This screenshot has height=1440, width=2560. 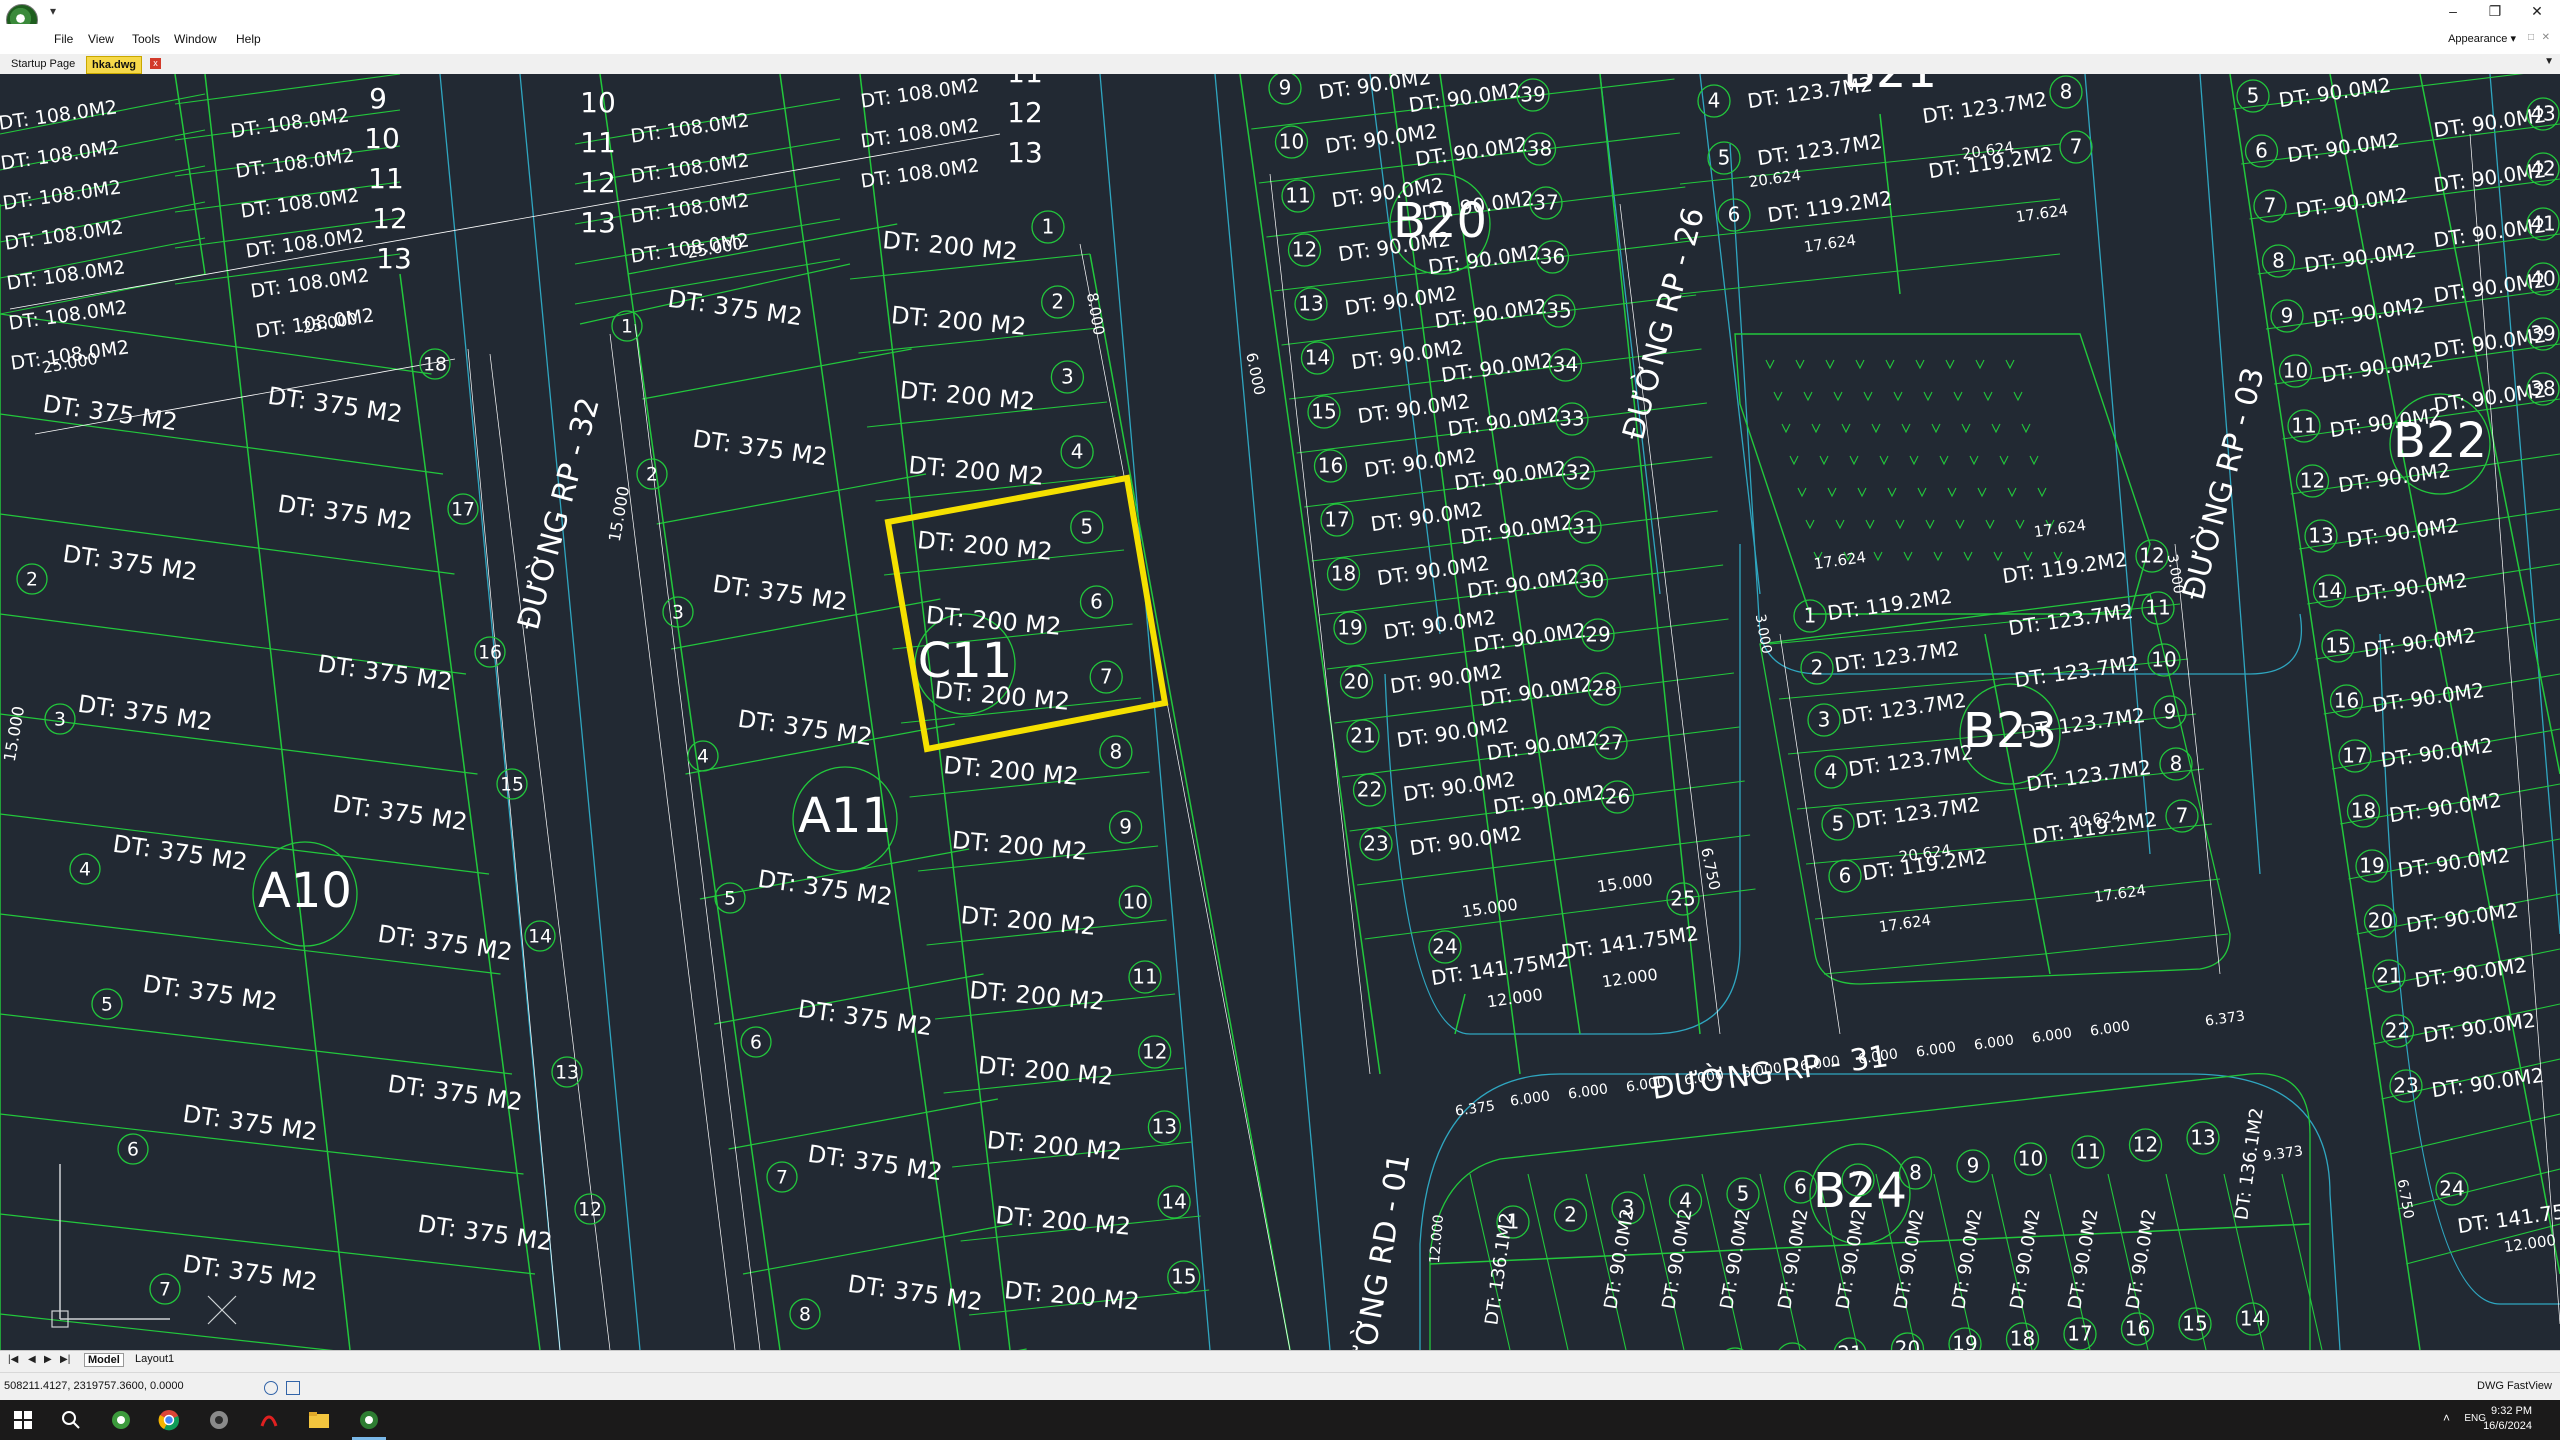 What do you see at coordinates (60, 720) in the screenshot?
I see `lot-number: 3` at bounding box center [60, 720].